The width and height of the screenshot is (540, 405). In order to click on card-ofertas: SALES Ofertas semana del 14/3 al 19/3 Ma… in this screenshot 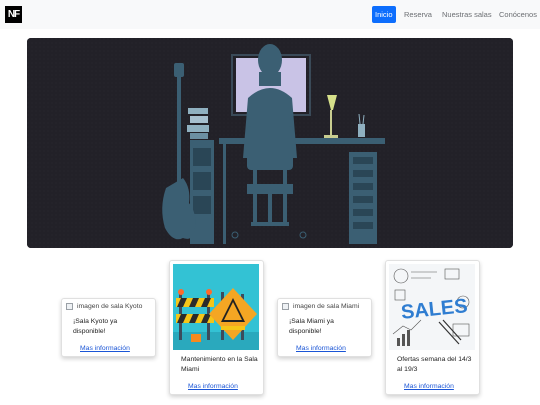, I will do `click(432, 327)`.